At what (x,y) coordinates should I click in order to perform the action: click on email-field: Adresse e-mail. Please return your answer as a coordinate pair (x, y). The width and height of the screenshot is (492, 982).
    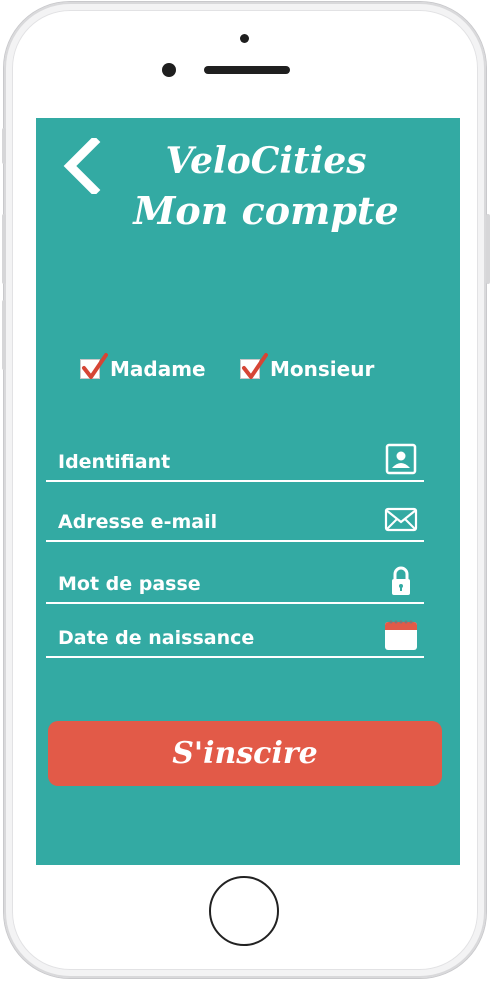
    Looking at the image, I should click on (235, 521).